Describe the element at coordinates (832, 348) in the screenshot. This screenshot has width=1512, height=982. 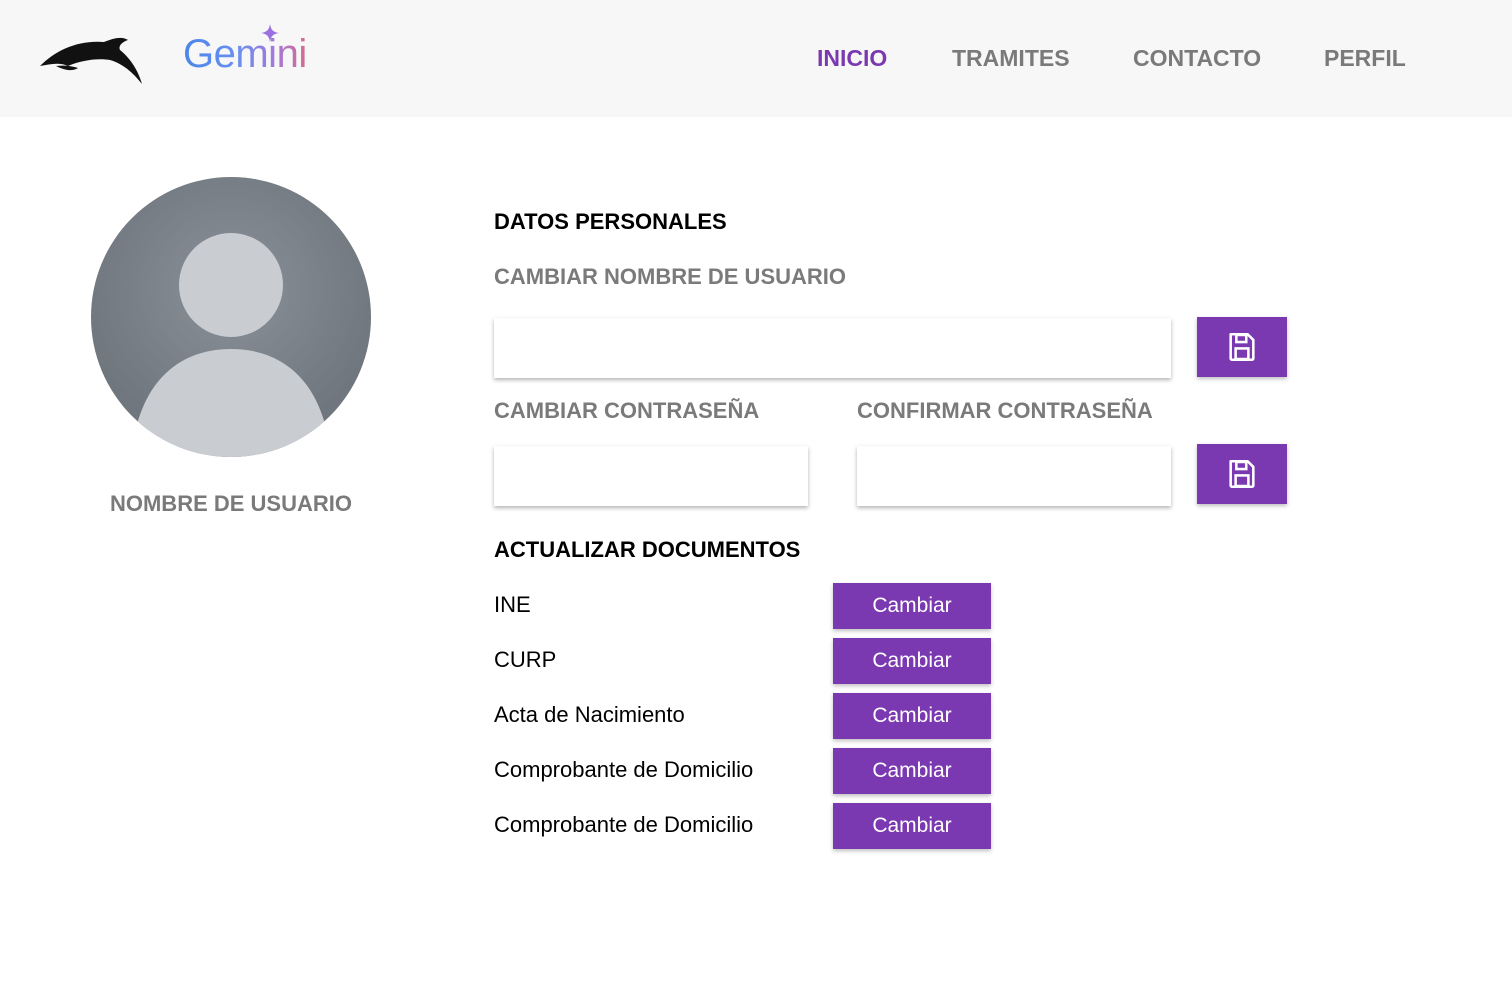
I see `change-username-input` at that location.